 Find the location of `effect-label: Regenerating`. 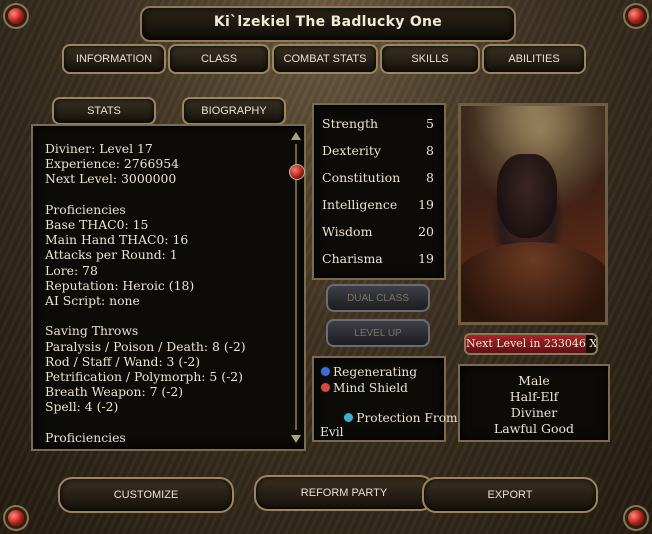

effect-label: Regenerating is located at coordinates (375, 372).